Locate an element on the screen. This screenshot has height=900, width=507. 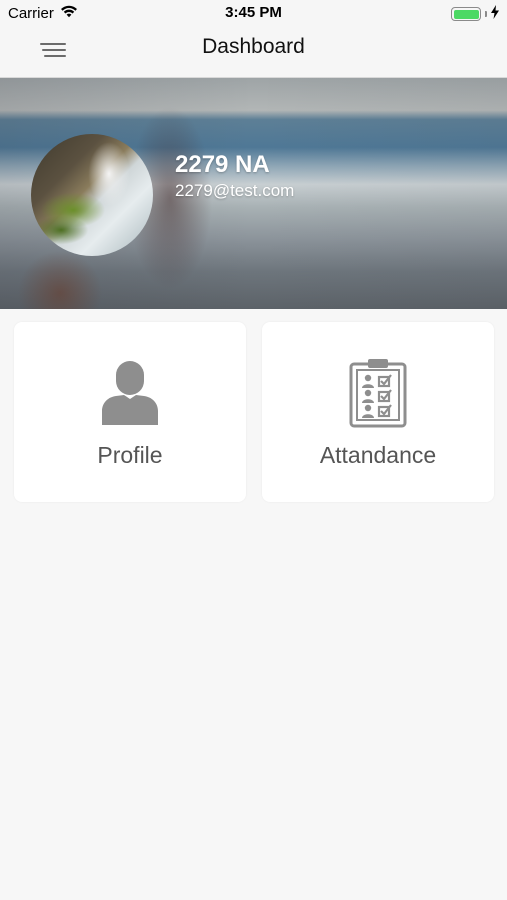
page-title: Dashboard is located at coordinates (253, 46).